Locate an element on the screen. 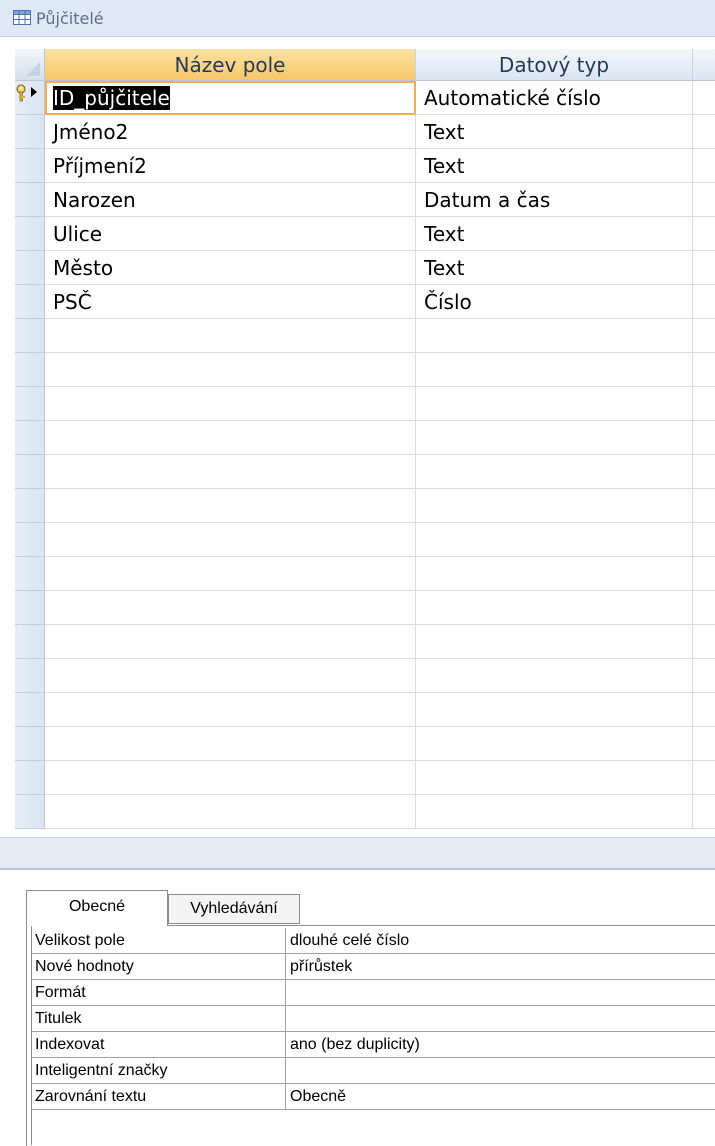 The image size is (715, 1146). property-row: Nové hodnoty přírůstek is located at coordinates (373, 967).